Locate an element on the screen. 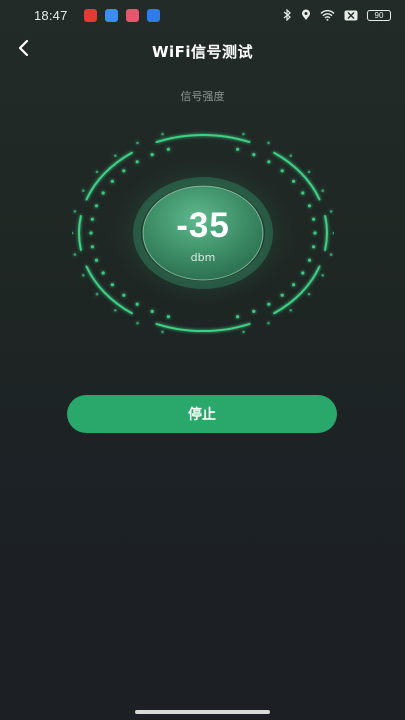 This screenshot has height=720, width=405. status-bar-left: 18:47 is located at coordinates (97, 15).